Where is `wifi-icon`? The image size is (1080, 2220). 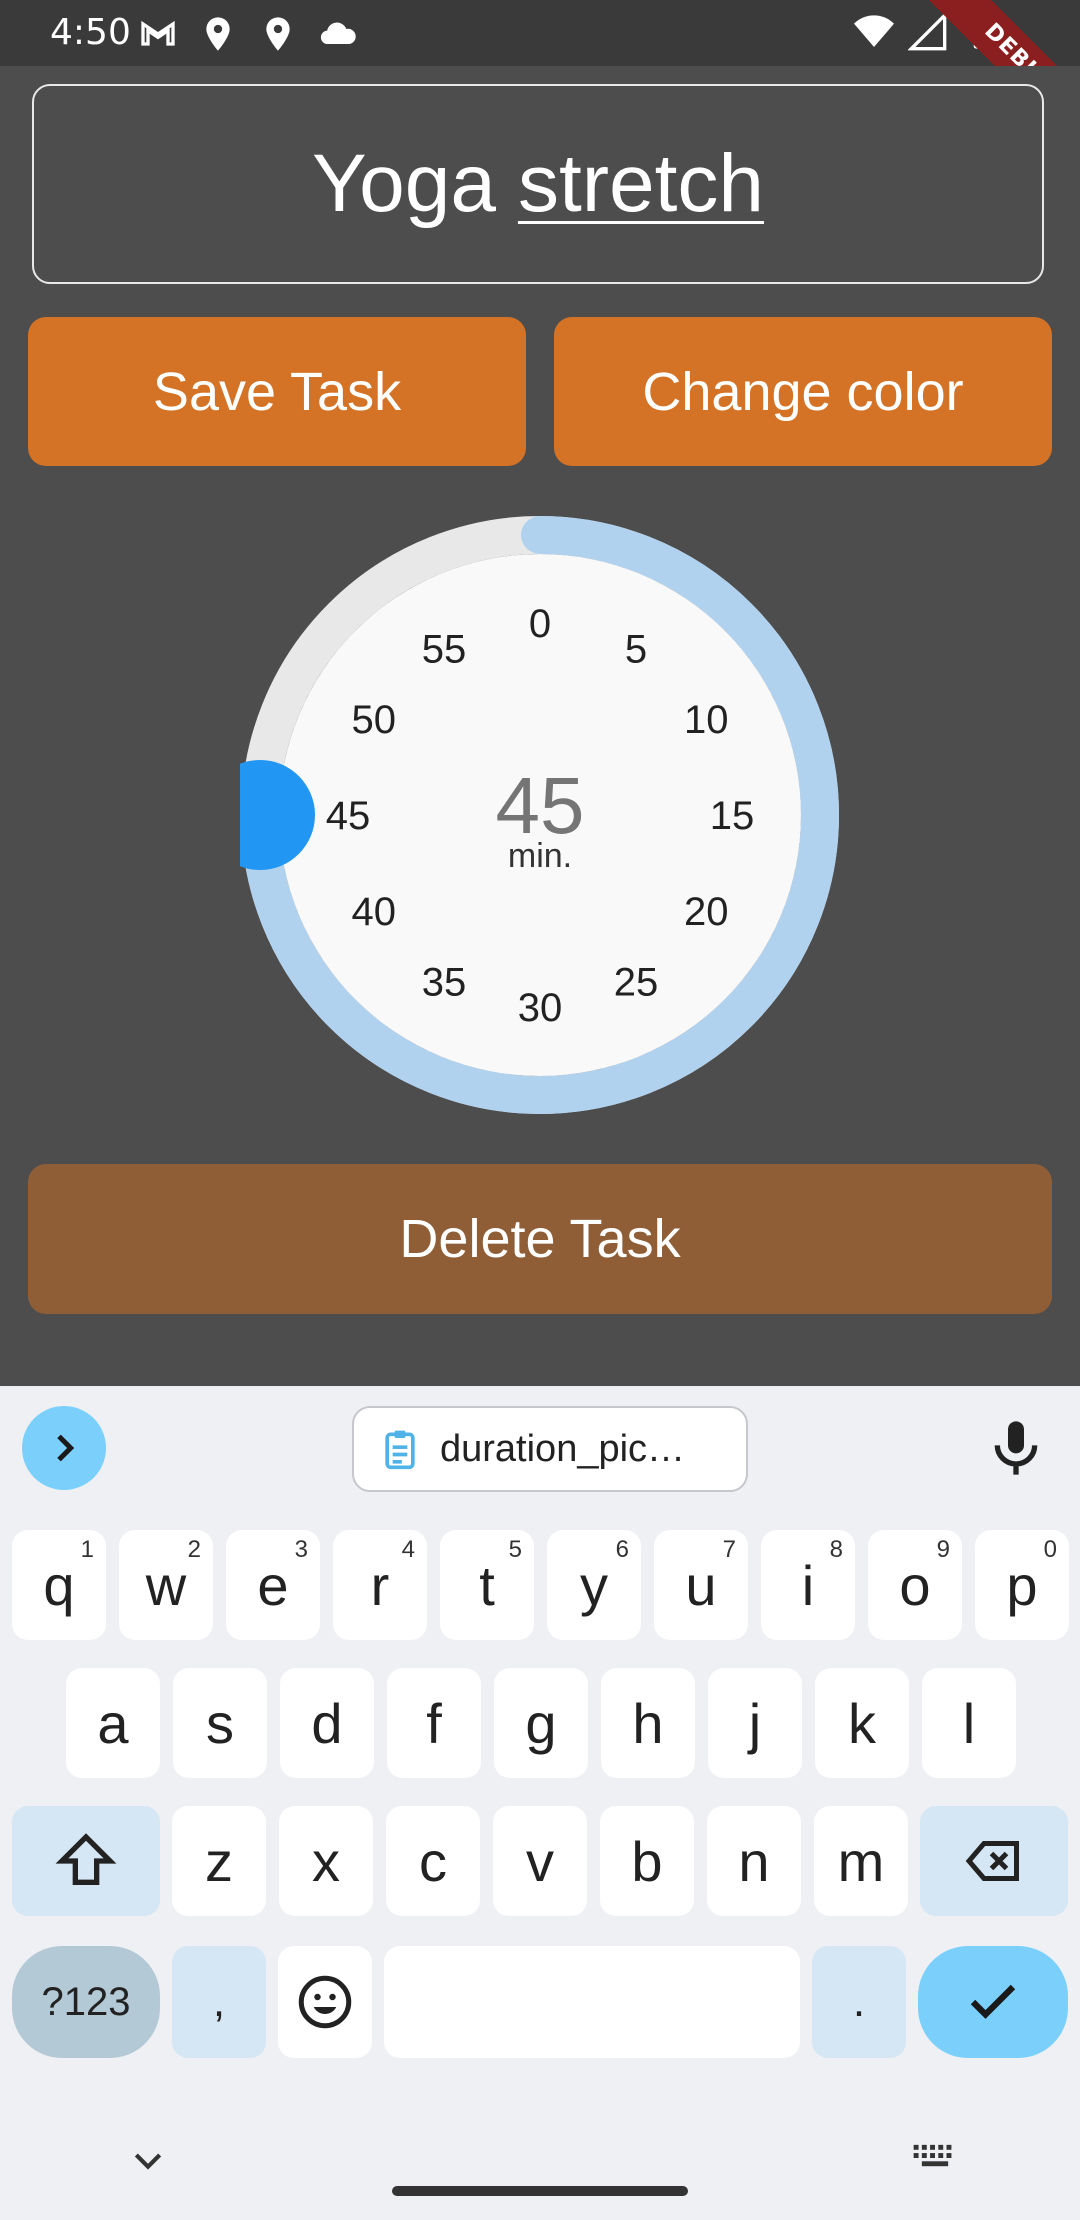 wifi-icon is located at coordinates (874, 31).